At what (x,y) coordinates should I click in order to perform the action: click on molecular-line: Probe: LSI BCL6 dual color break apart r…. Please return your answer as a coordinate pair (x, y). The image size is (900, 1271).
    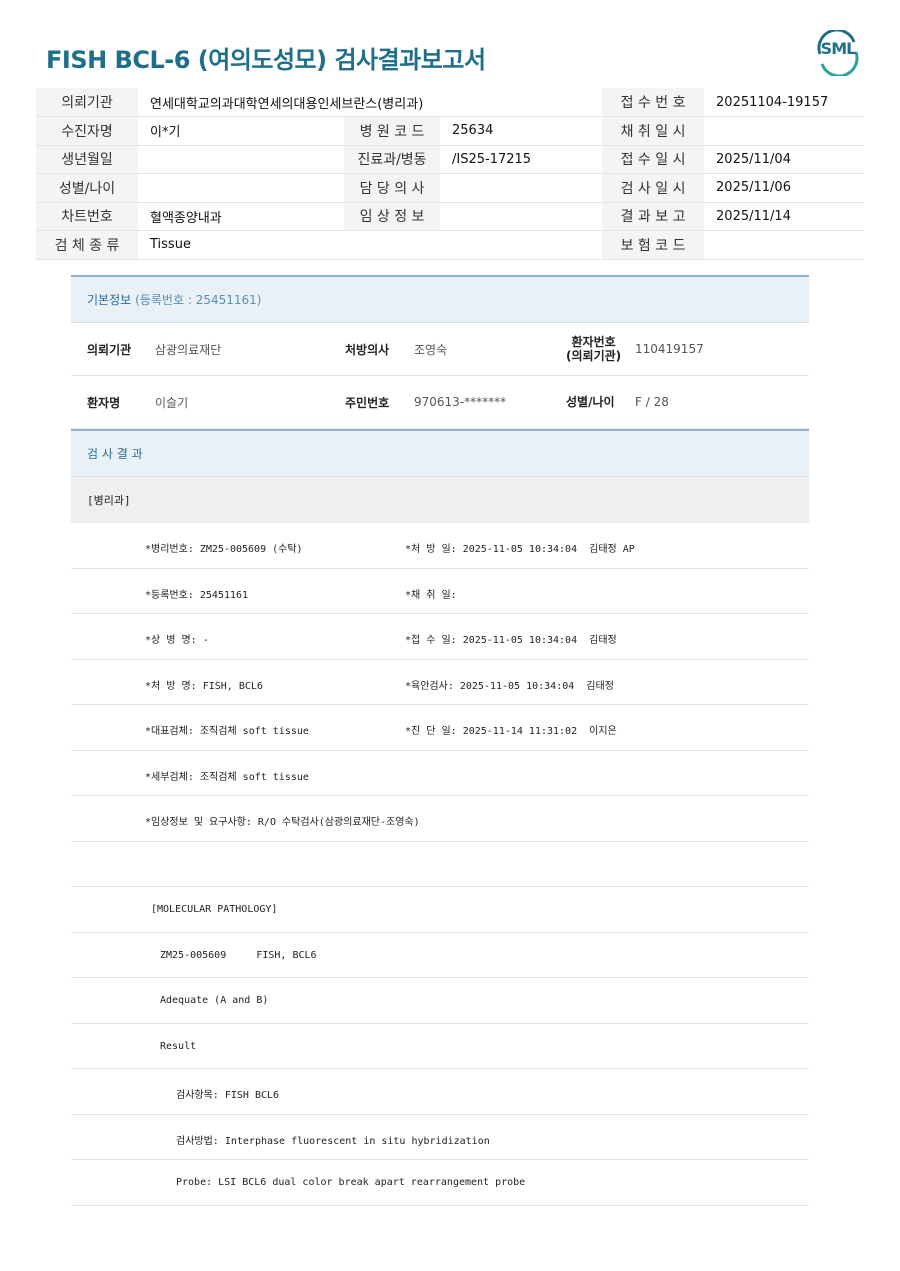
    Looking at the image, I should click on (440, 1183).